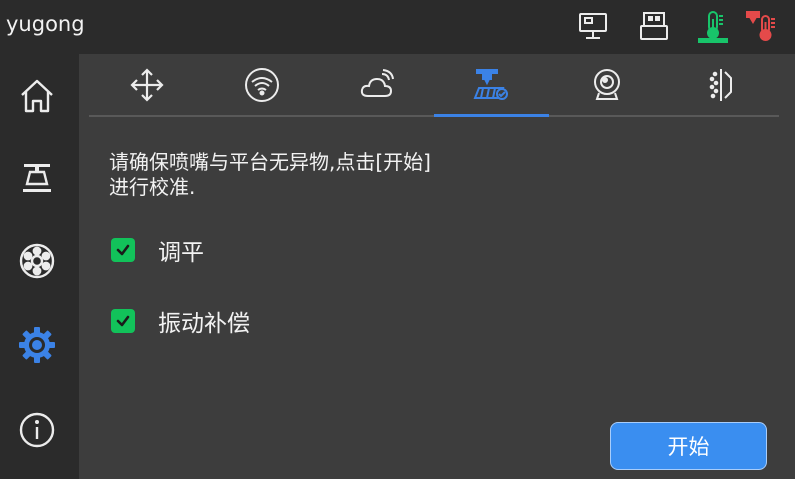  I want to click on sidebar-item-info, so click(37, 430).